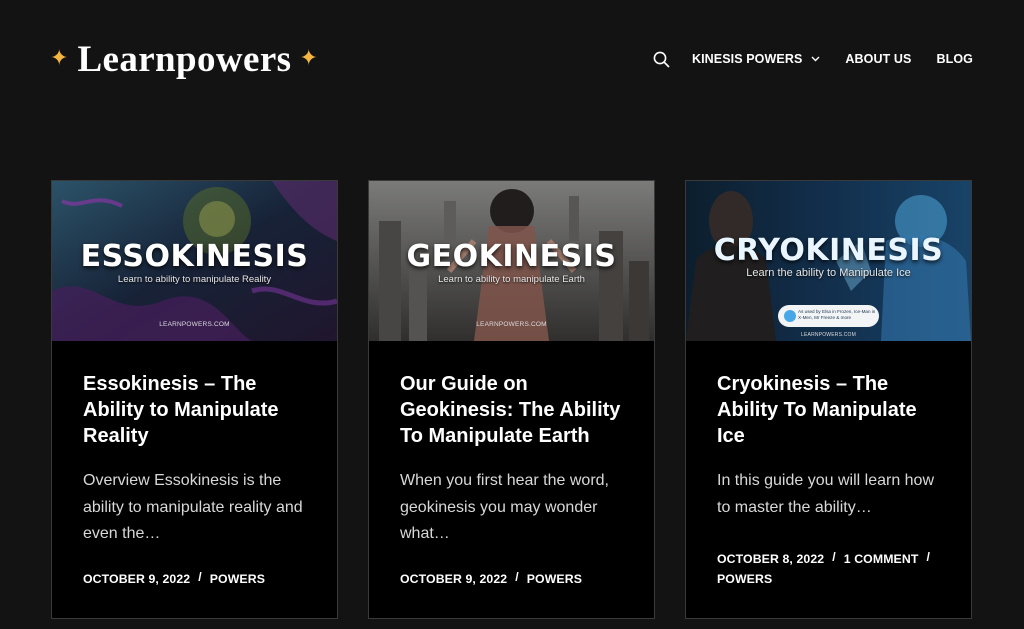 Image resolution: width=1024 pixels, height=629 pixels. What do you see at coordinates (828, 273) in the screenshot?
I see `thumbnail-subtitle: Learn the ability to Manipulate Ice` at bounding box center [828, 273].